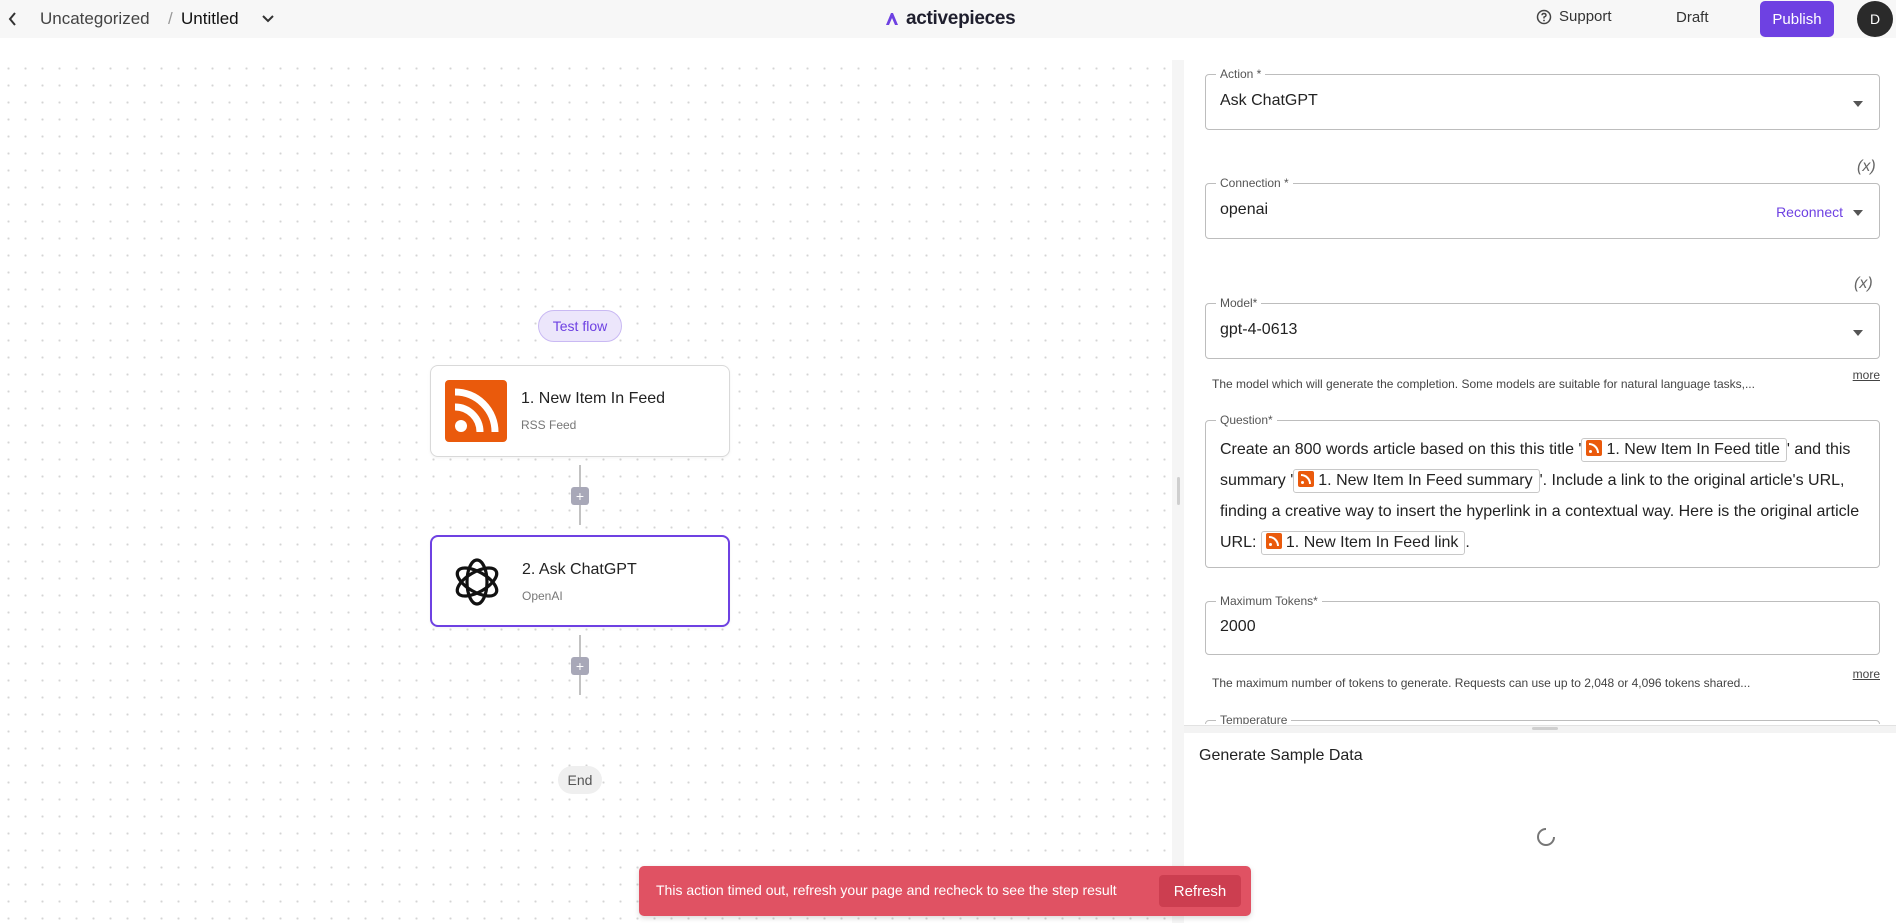  I want to click on chevron-down-icon, so click(268, 18).